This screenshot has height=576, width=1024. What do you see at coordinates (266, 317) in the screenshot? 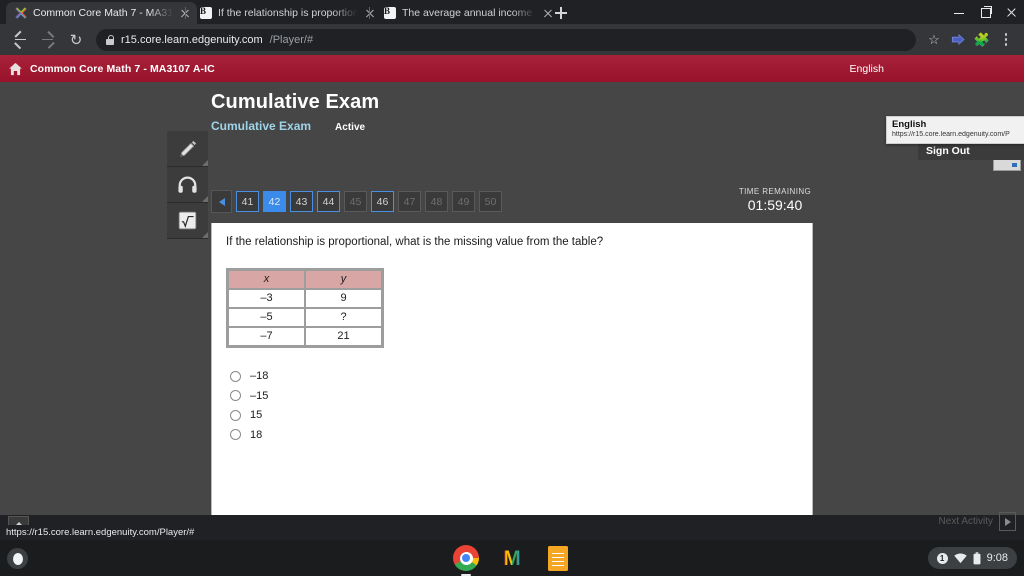
I see `cell-x-2: –5` at bounding box center [266, 317].